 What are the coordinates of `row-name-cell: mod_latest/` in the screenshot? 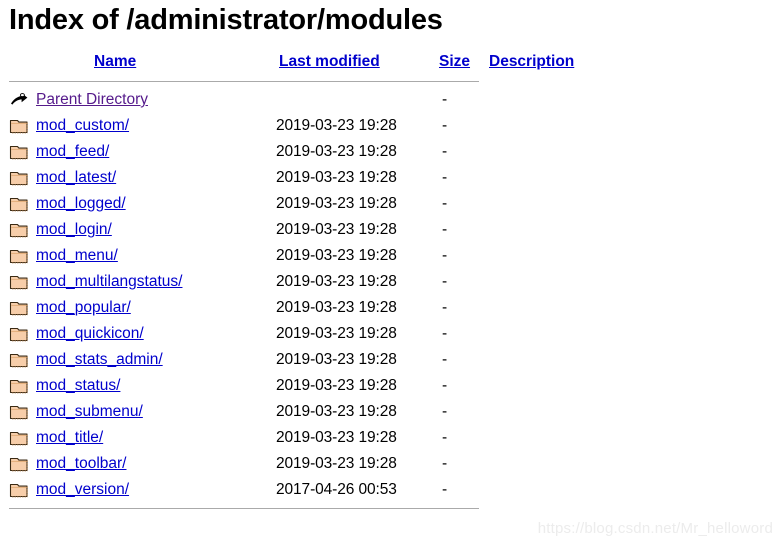 It's located at (156, 178).